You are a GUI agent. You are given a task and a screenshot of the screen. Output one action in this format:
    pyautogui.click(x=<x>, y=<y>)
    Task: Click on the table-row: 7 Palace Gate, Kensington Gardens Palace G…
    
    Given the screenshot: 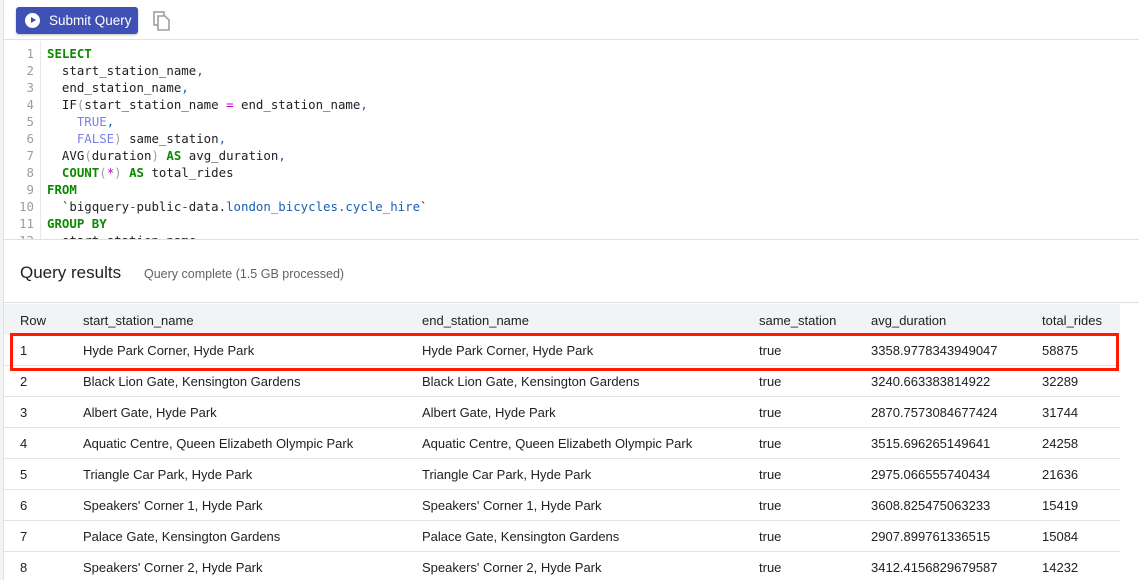 What is the action you would take?
    pyautogui.click(x=562, y=536)
    